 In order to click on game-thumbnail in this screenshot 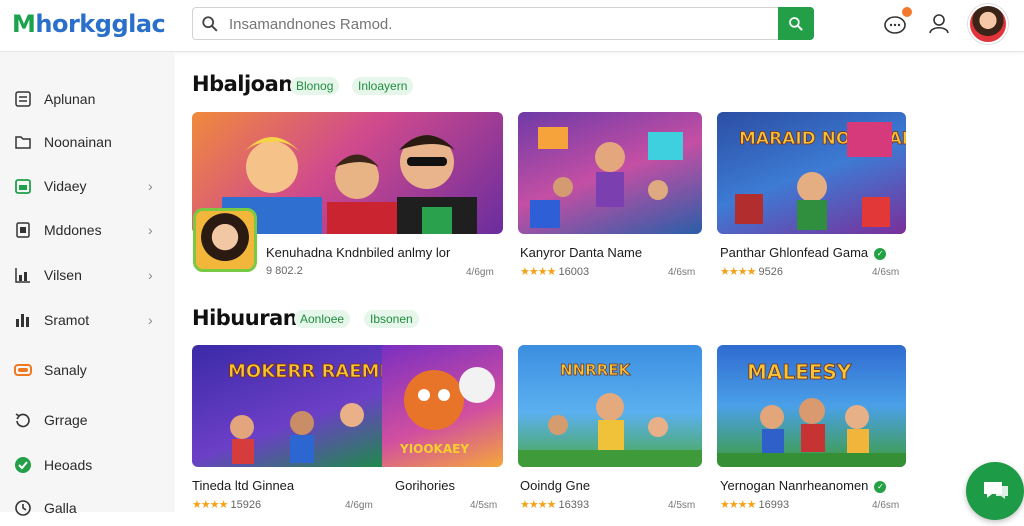, I will do `click(610, 173)`.